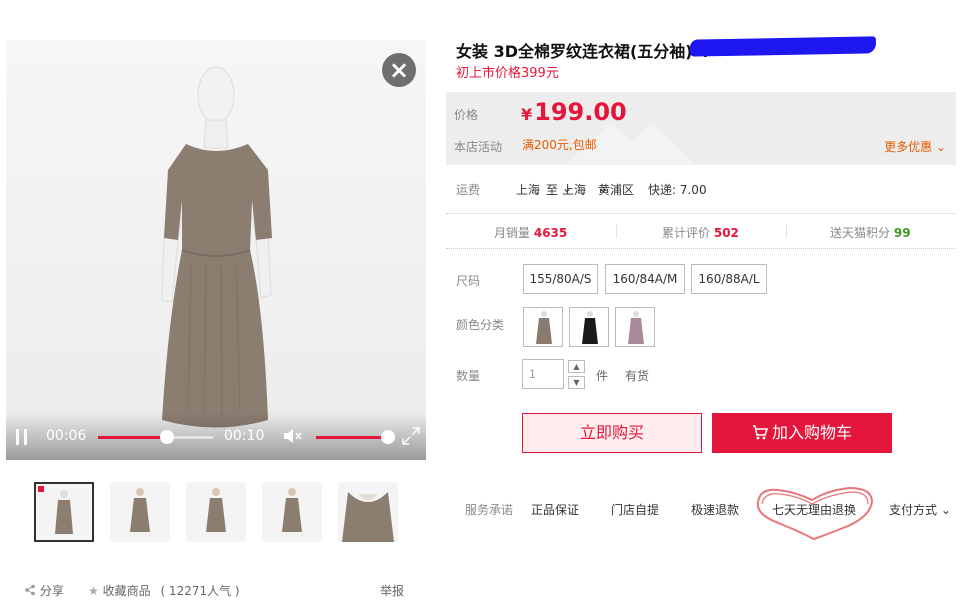  I want to click on star-icon: ★, so click(93, 591).